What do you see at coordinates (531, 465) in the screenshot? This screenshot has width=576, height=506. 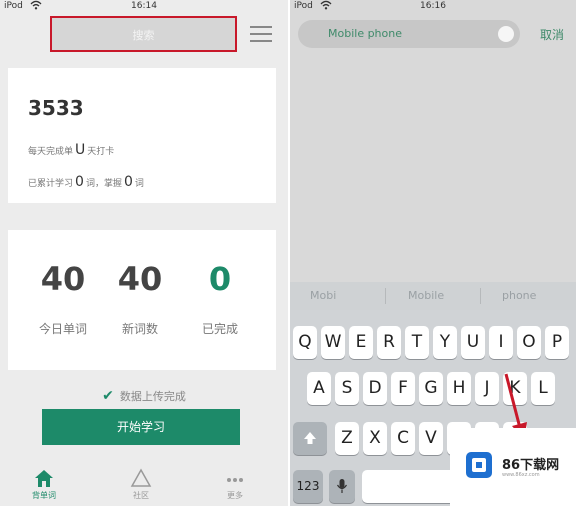 I see `watermark-brand: 86下载网` at bounding box center [531, 465].